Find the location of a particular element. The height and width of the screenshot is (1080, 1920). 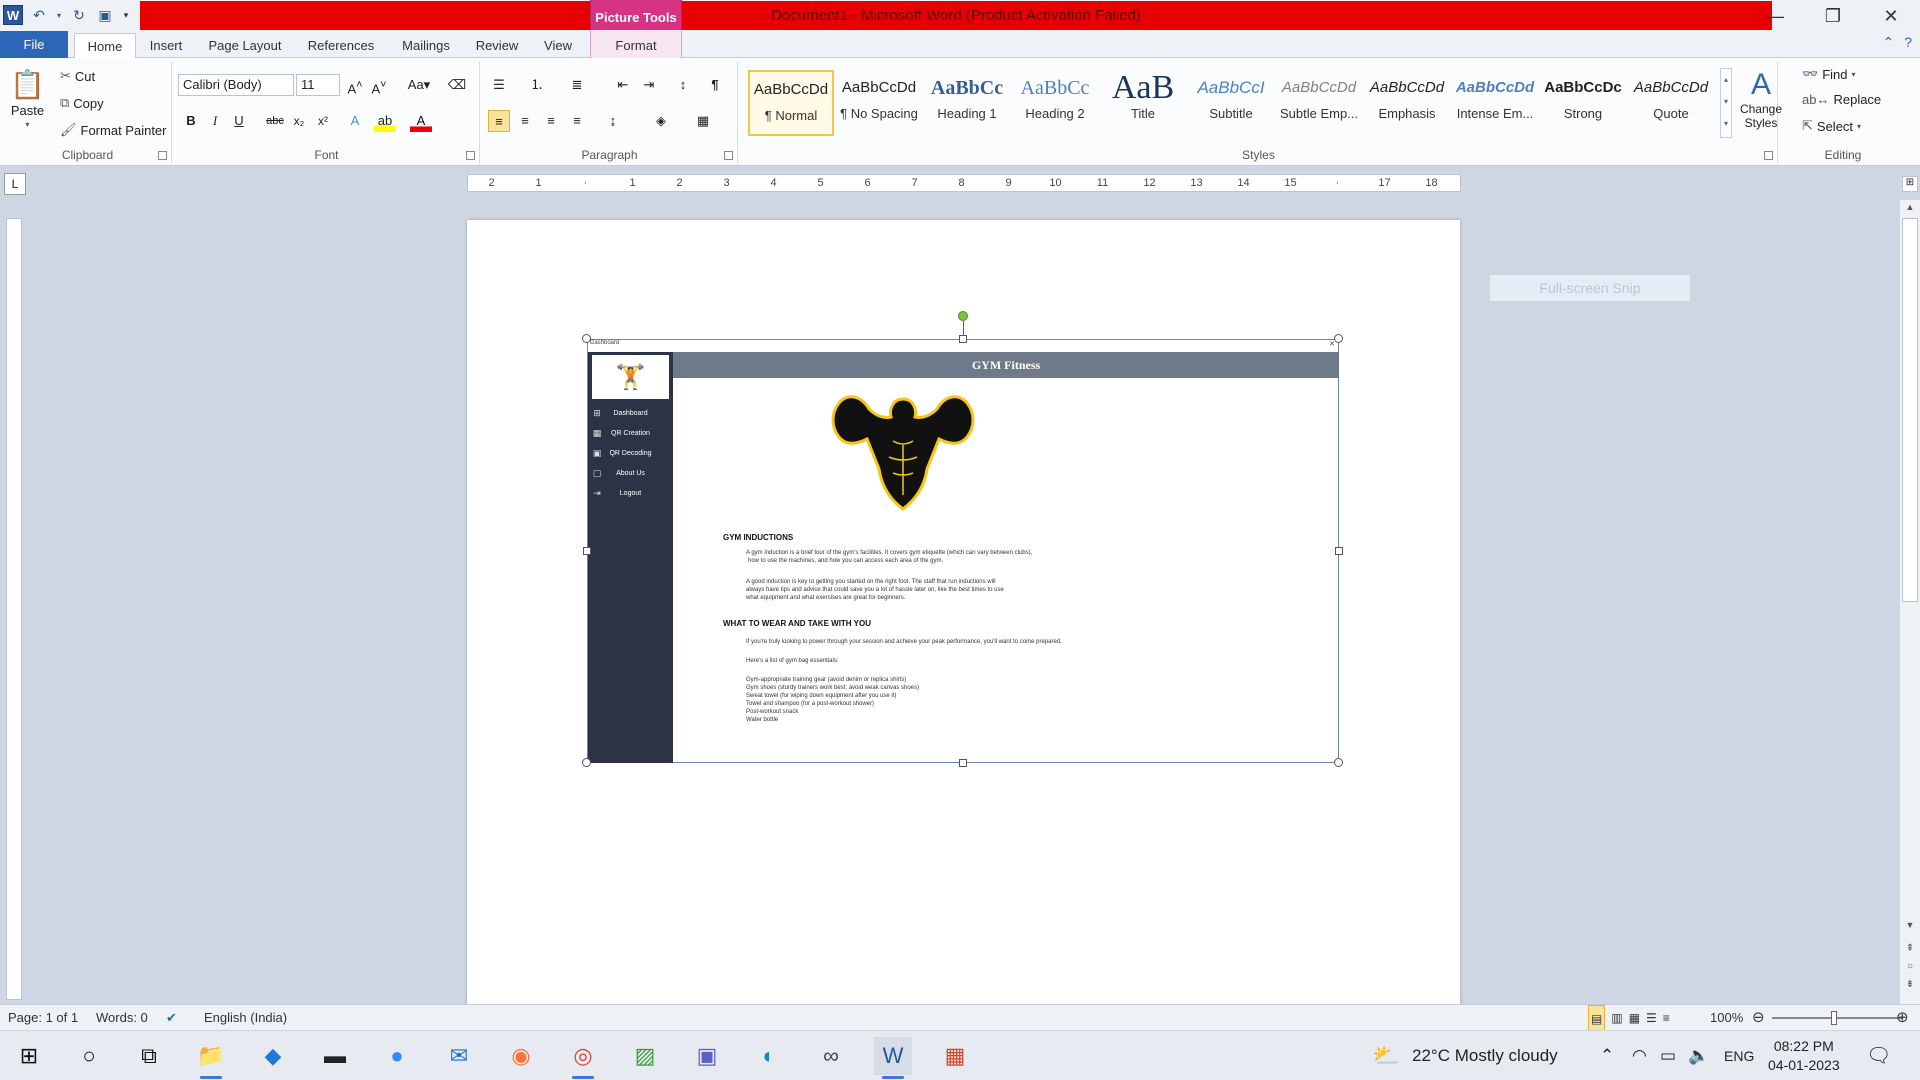

weather-text: 22°C Mostly cloudy is located at coordinates (1485, 1055).